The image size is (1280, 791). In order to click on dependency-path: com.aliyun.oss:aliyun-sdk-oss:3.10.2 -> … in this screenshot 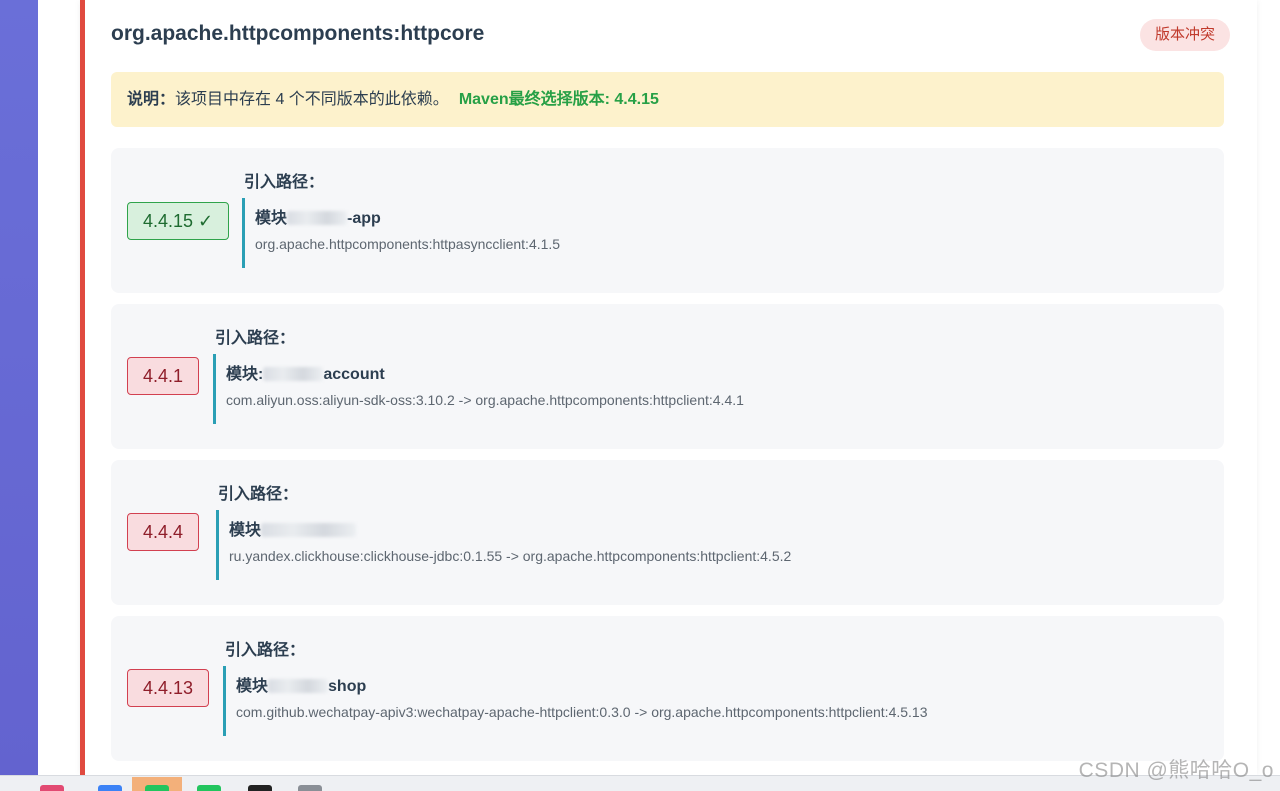, I will do `click(485, 400)`.